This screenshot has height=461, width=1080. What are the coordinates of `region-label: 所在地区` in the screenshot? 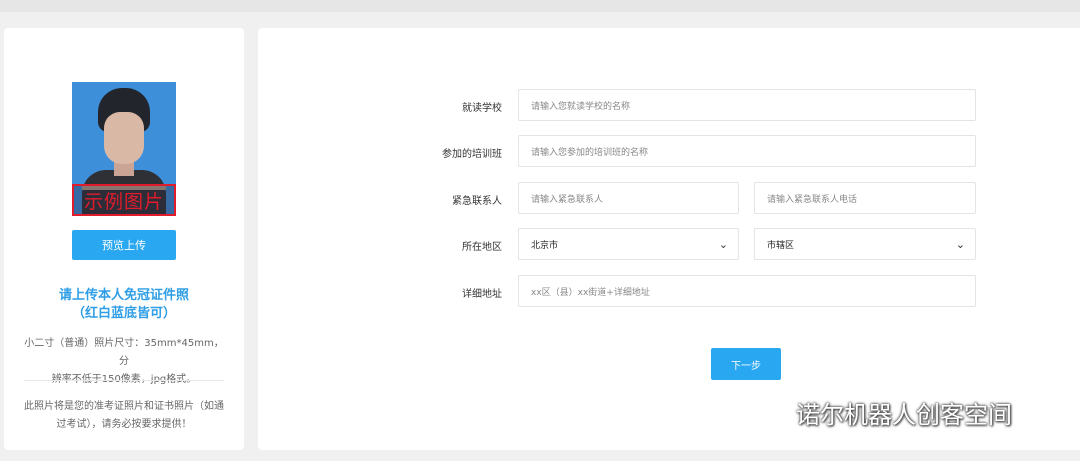 It's located at (482, 247).